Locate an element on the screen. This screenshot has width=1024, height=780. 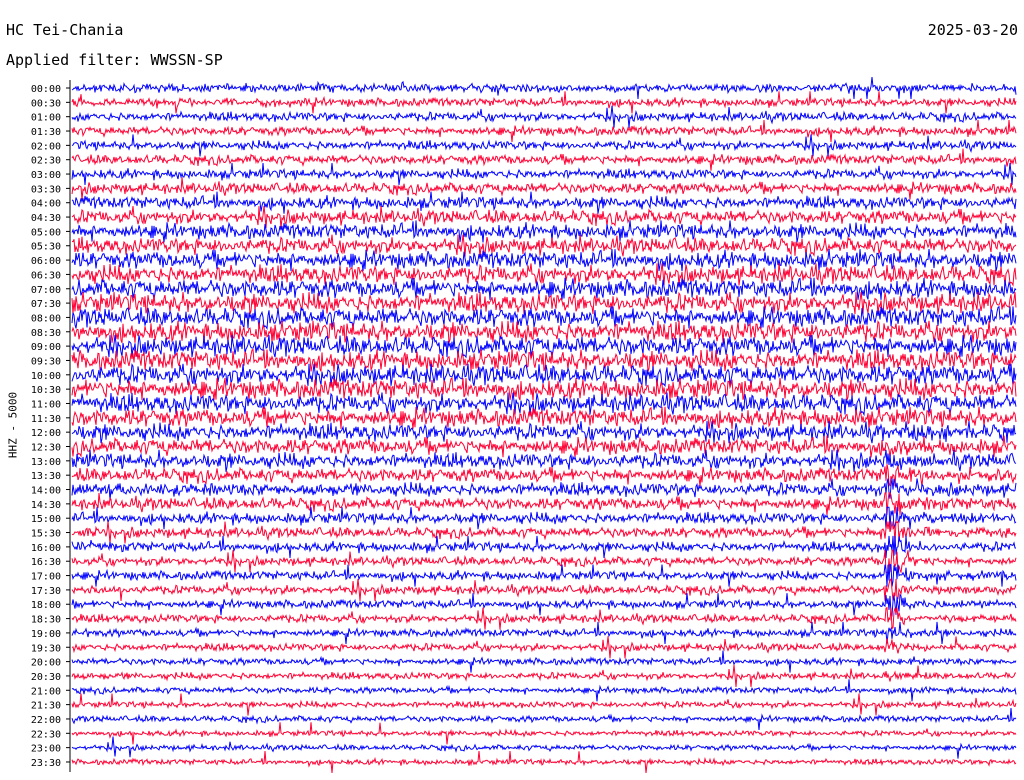
row-time-label: 17:00 is located at coordinates (46, 577).